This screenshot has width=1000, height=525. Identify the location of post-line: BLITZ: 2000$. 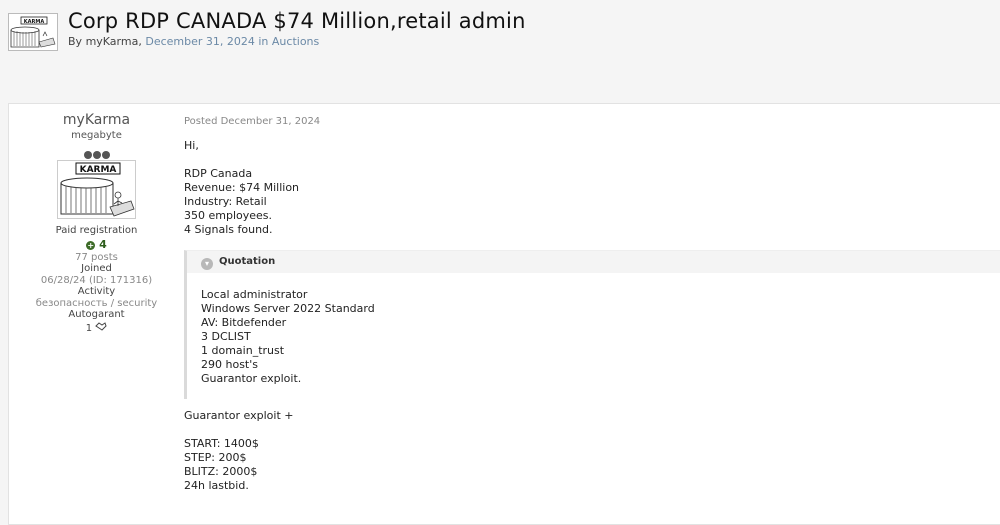
(221, 471).